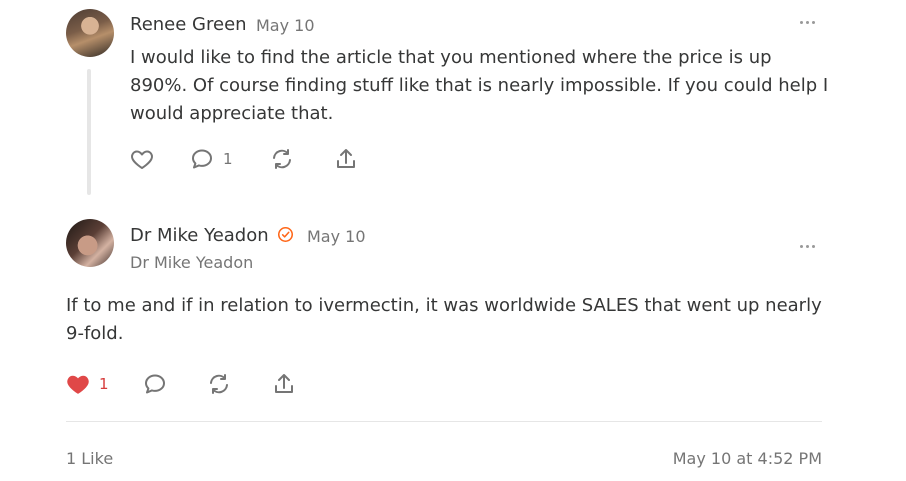  Describe the element at coordinates (104, 384) in the screenshot. I see `like-count: 1` at that location.